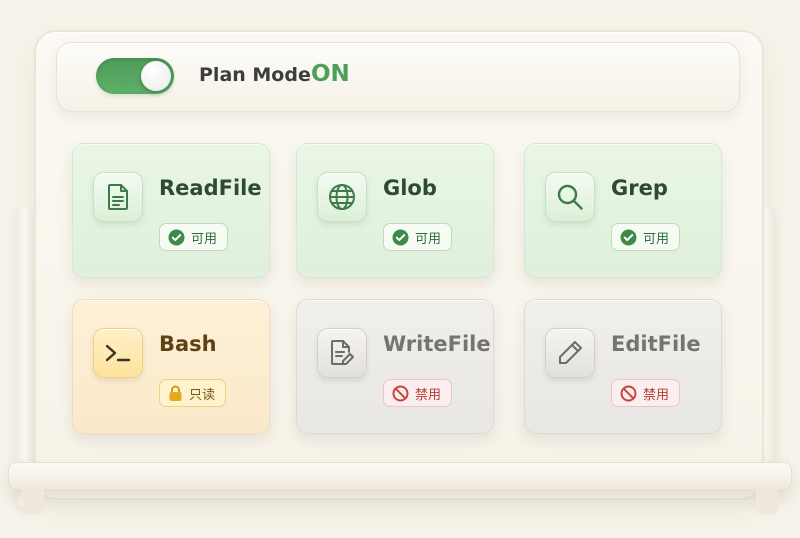 Image resolution: width=800 pixels, height=538 pixels. What do you see at coordinates (570, 197) in the screenshot?
I see `search-icon` at bounding box center [570, 197].